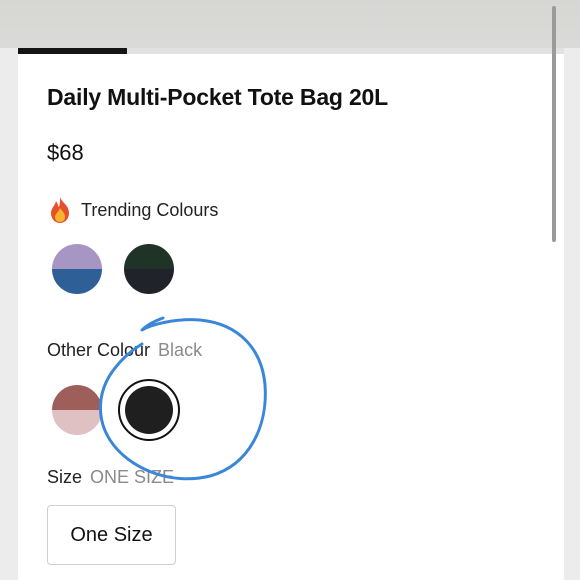 This screenshot has height=580, width=580. What do you see at coordinates (554, 124) in the screenshot?
I see `scrollbar-thumb` at bounding box center [554, 124].